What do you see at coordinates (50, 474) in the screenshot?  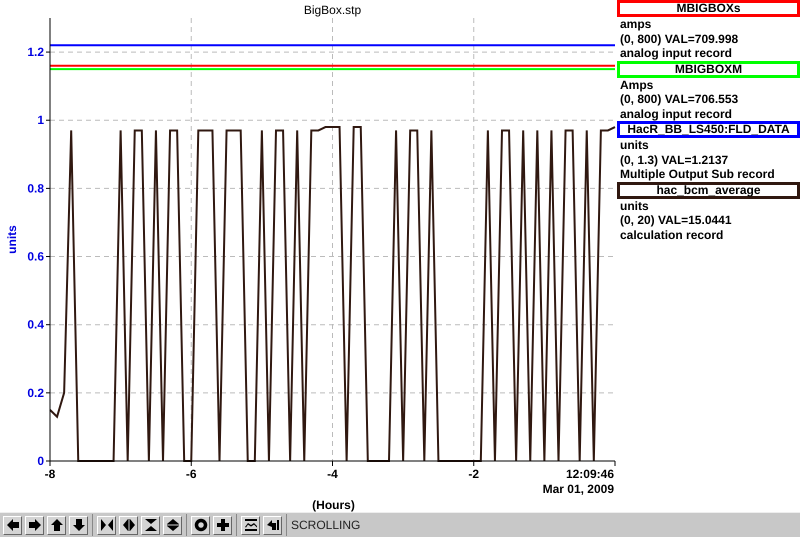 I see `x-tick-label: -8` at bounding box center [50, 474].